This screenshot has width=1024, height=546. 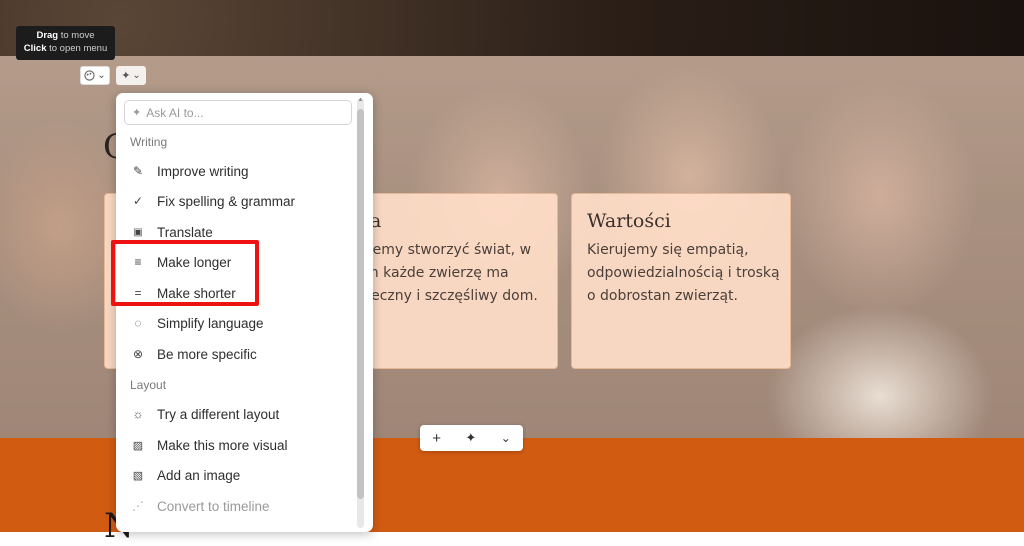 I want to click on ai-tools-button: ✦ ⌄, so click(x=131, y=75).